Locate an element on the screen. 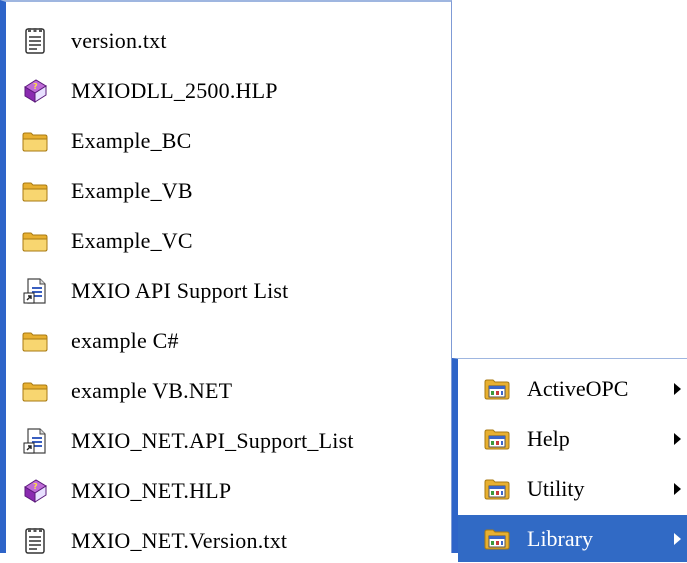  menu-item: version.txt is located at coordinates (232, 41).